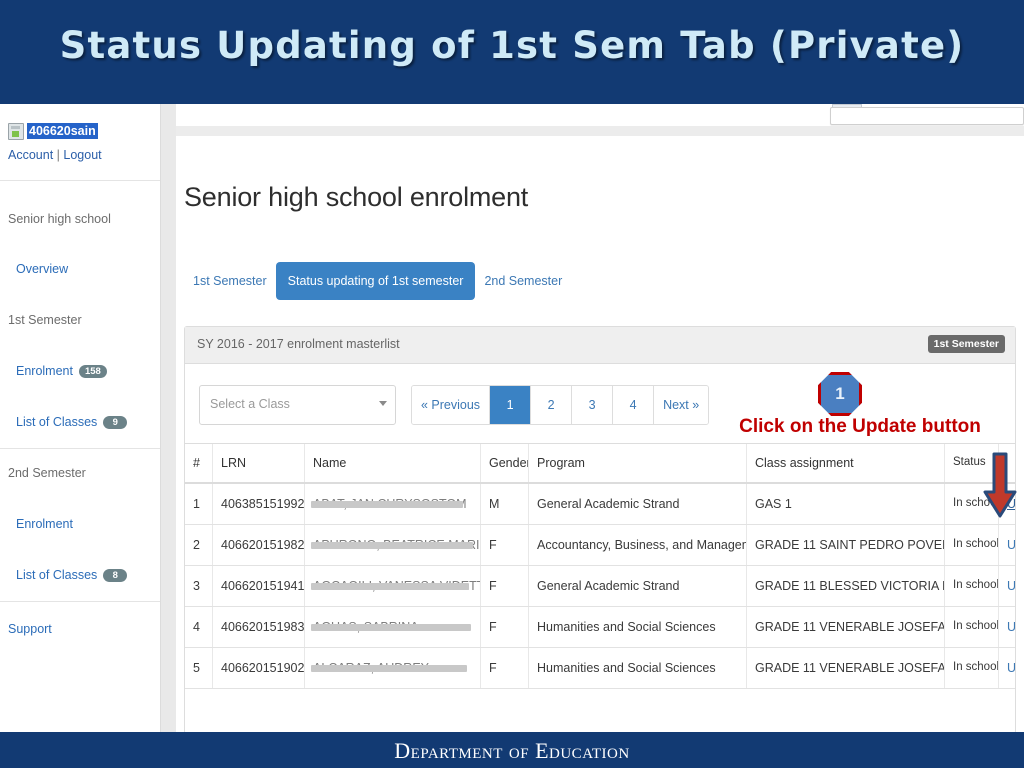 The image size is (1024, 768). What do you see at coordinates (846, 463) in the screenshot?
I see `column-header-class-assignment: Class assignment` at bounding box center [846, 463].